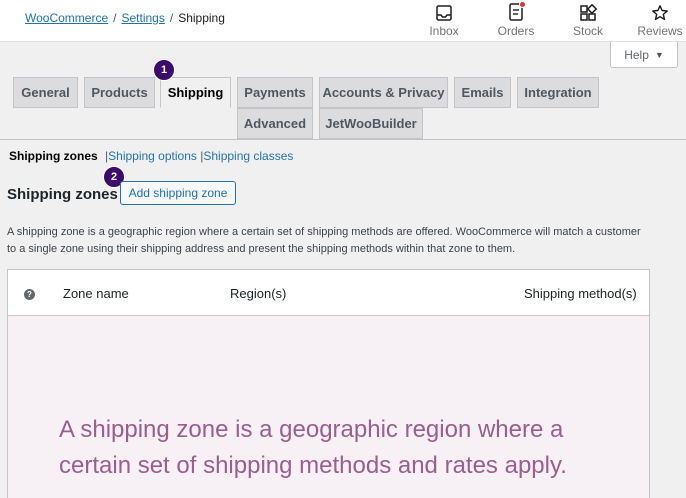 This screenshot has height=498, width=686. I want to click on tab-jetwoobuilder: JetWooBuilder, so click(371, 123).